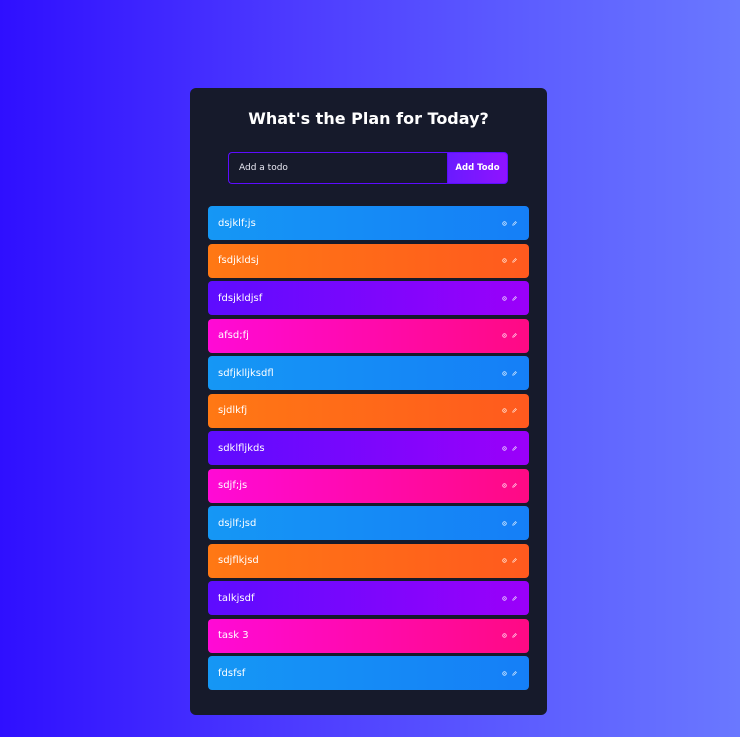 The image size is (740, 737). Describe the element at coordinates (337, 168) in the screenshot. I see `todo-input` at that location.